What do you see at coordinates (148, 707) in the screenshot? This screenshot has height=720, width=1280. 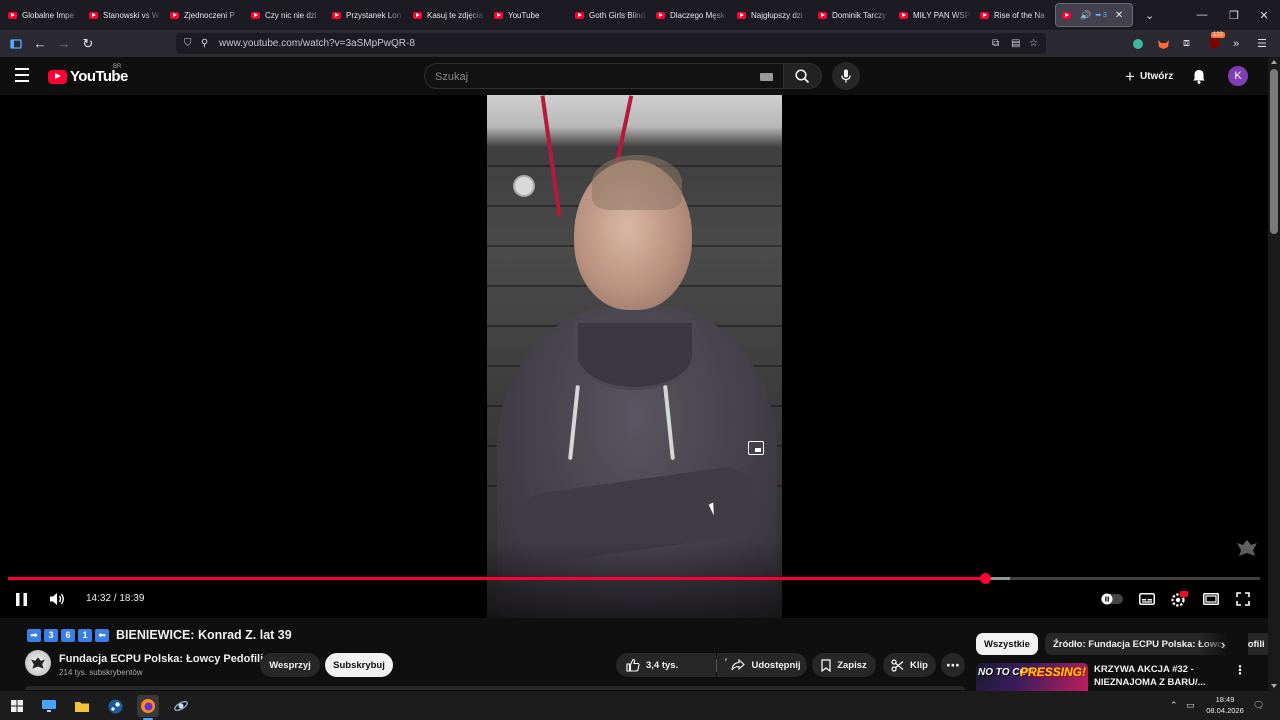 I see `firefox-icon` at bounding box center [148, 707].